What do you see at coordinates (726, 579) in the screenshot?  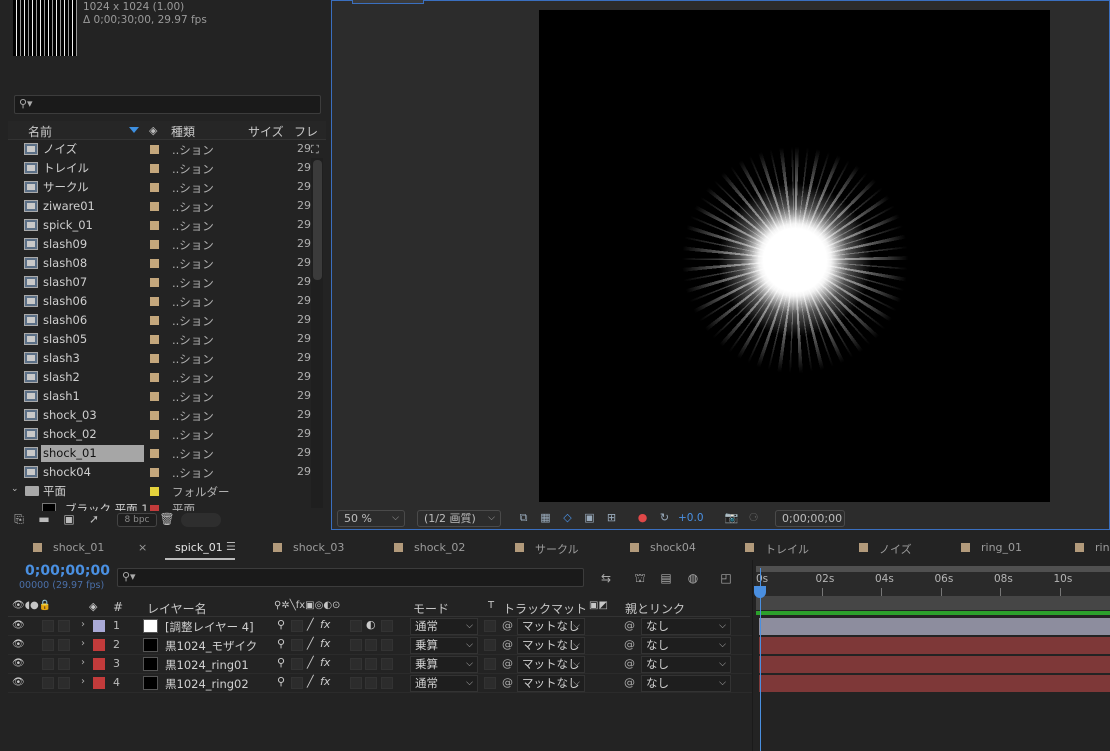 I see `graph-editor-icon: ◰` at bounding box center [726, 579].